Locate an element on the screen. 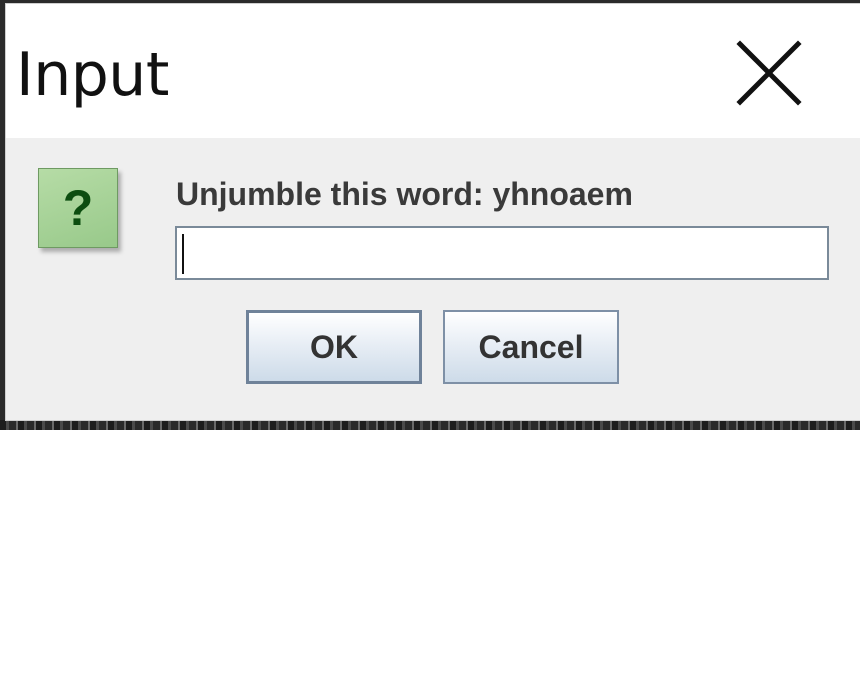 The image size is (860, 675). ok-button: OK is located at coordinates (334, 347).